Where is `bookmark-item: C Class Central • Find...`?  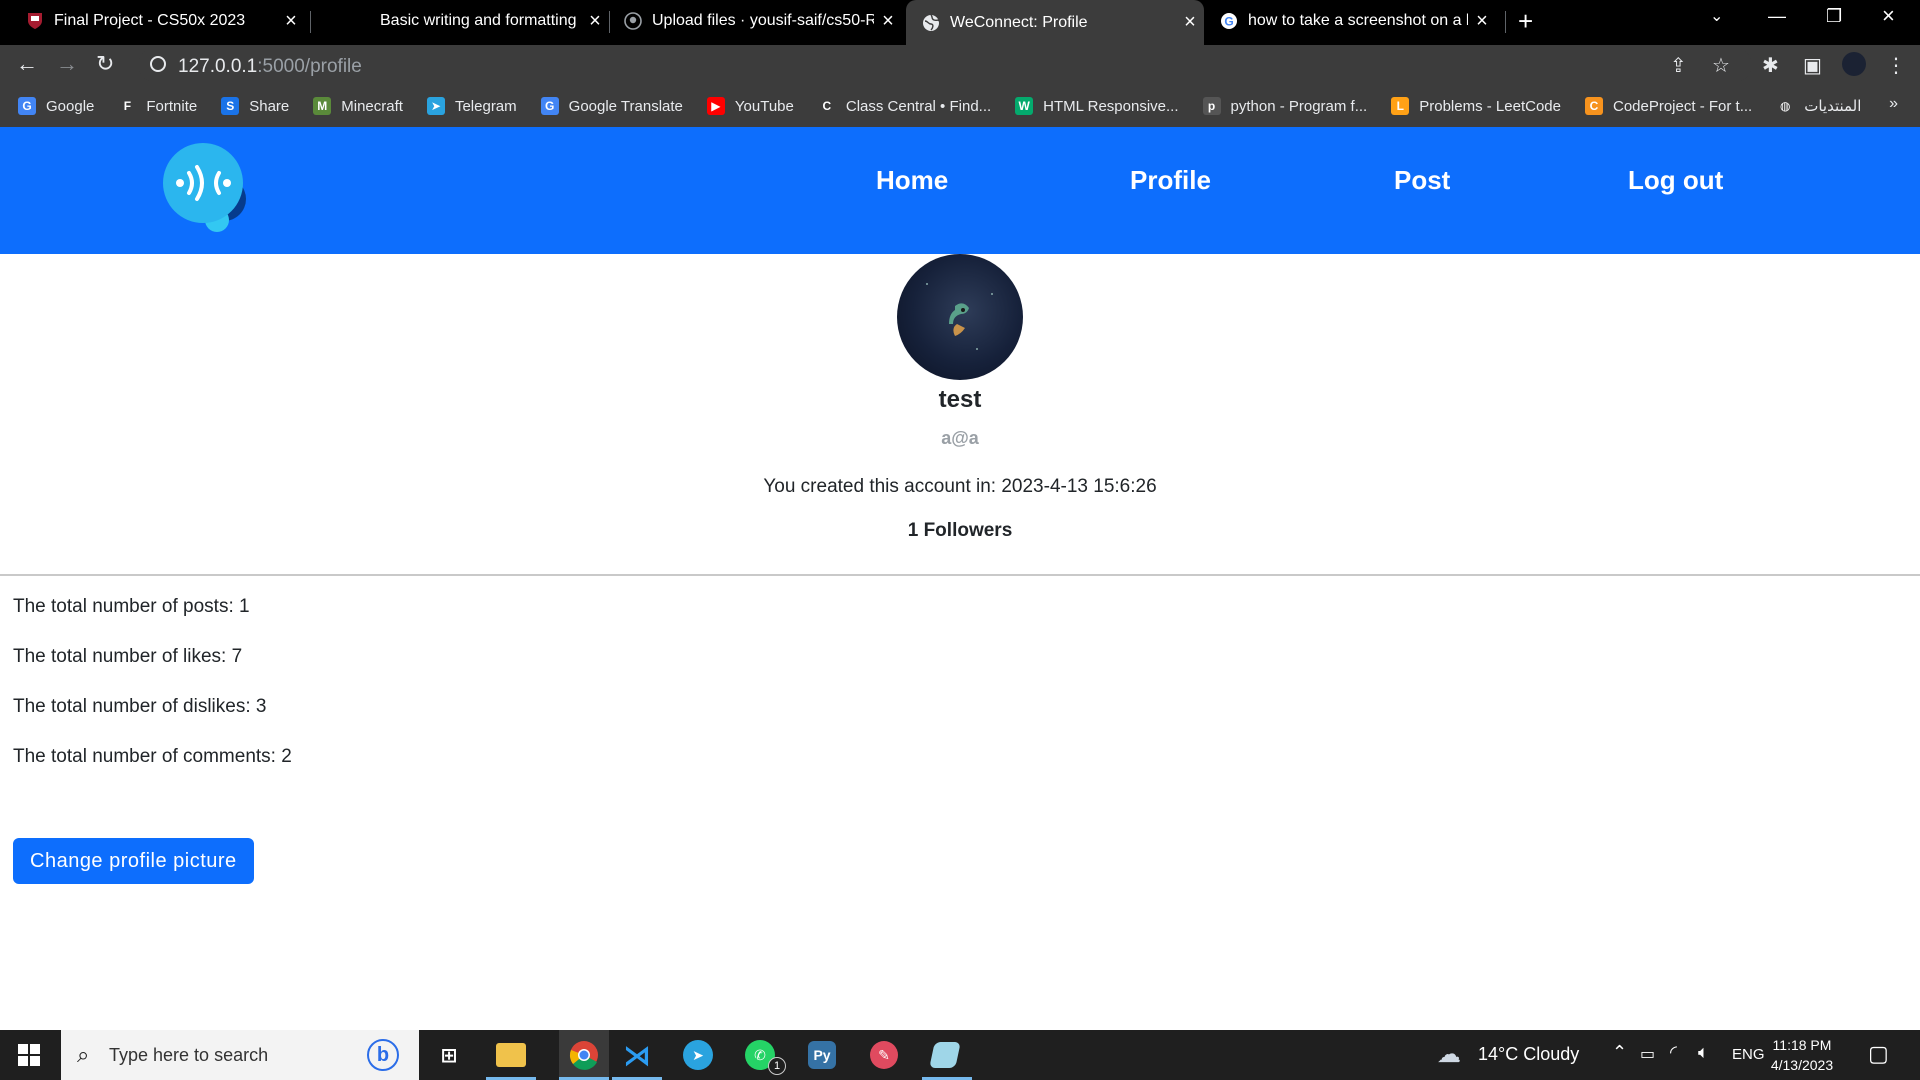 bookmark-item: C Class Central • Find... is located at coordinates (904, 106).